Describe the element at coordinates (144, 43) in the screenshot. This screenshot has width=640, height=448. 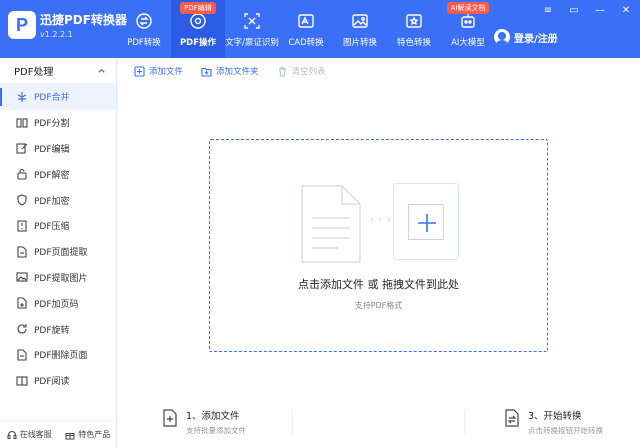
I see `nav-label: PDF转换` at that location.